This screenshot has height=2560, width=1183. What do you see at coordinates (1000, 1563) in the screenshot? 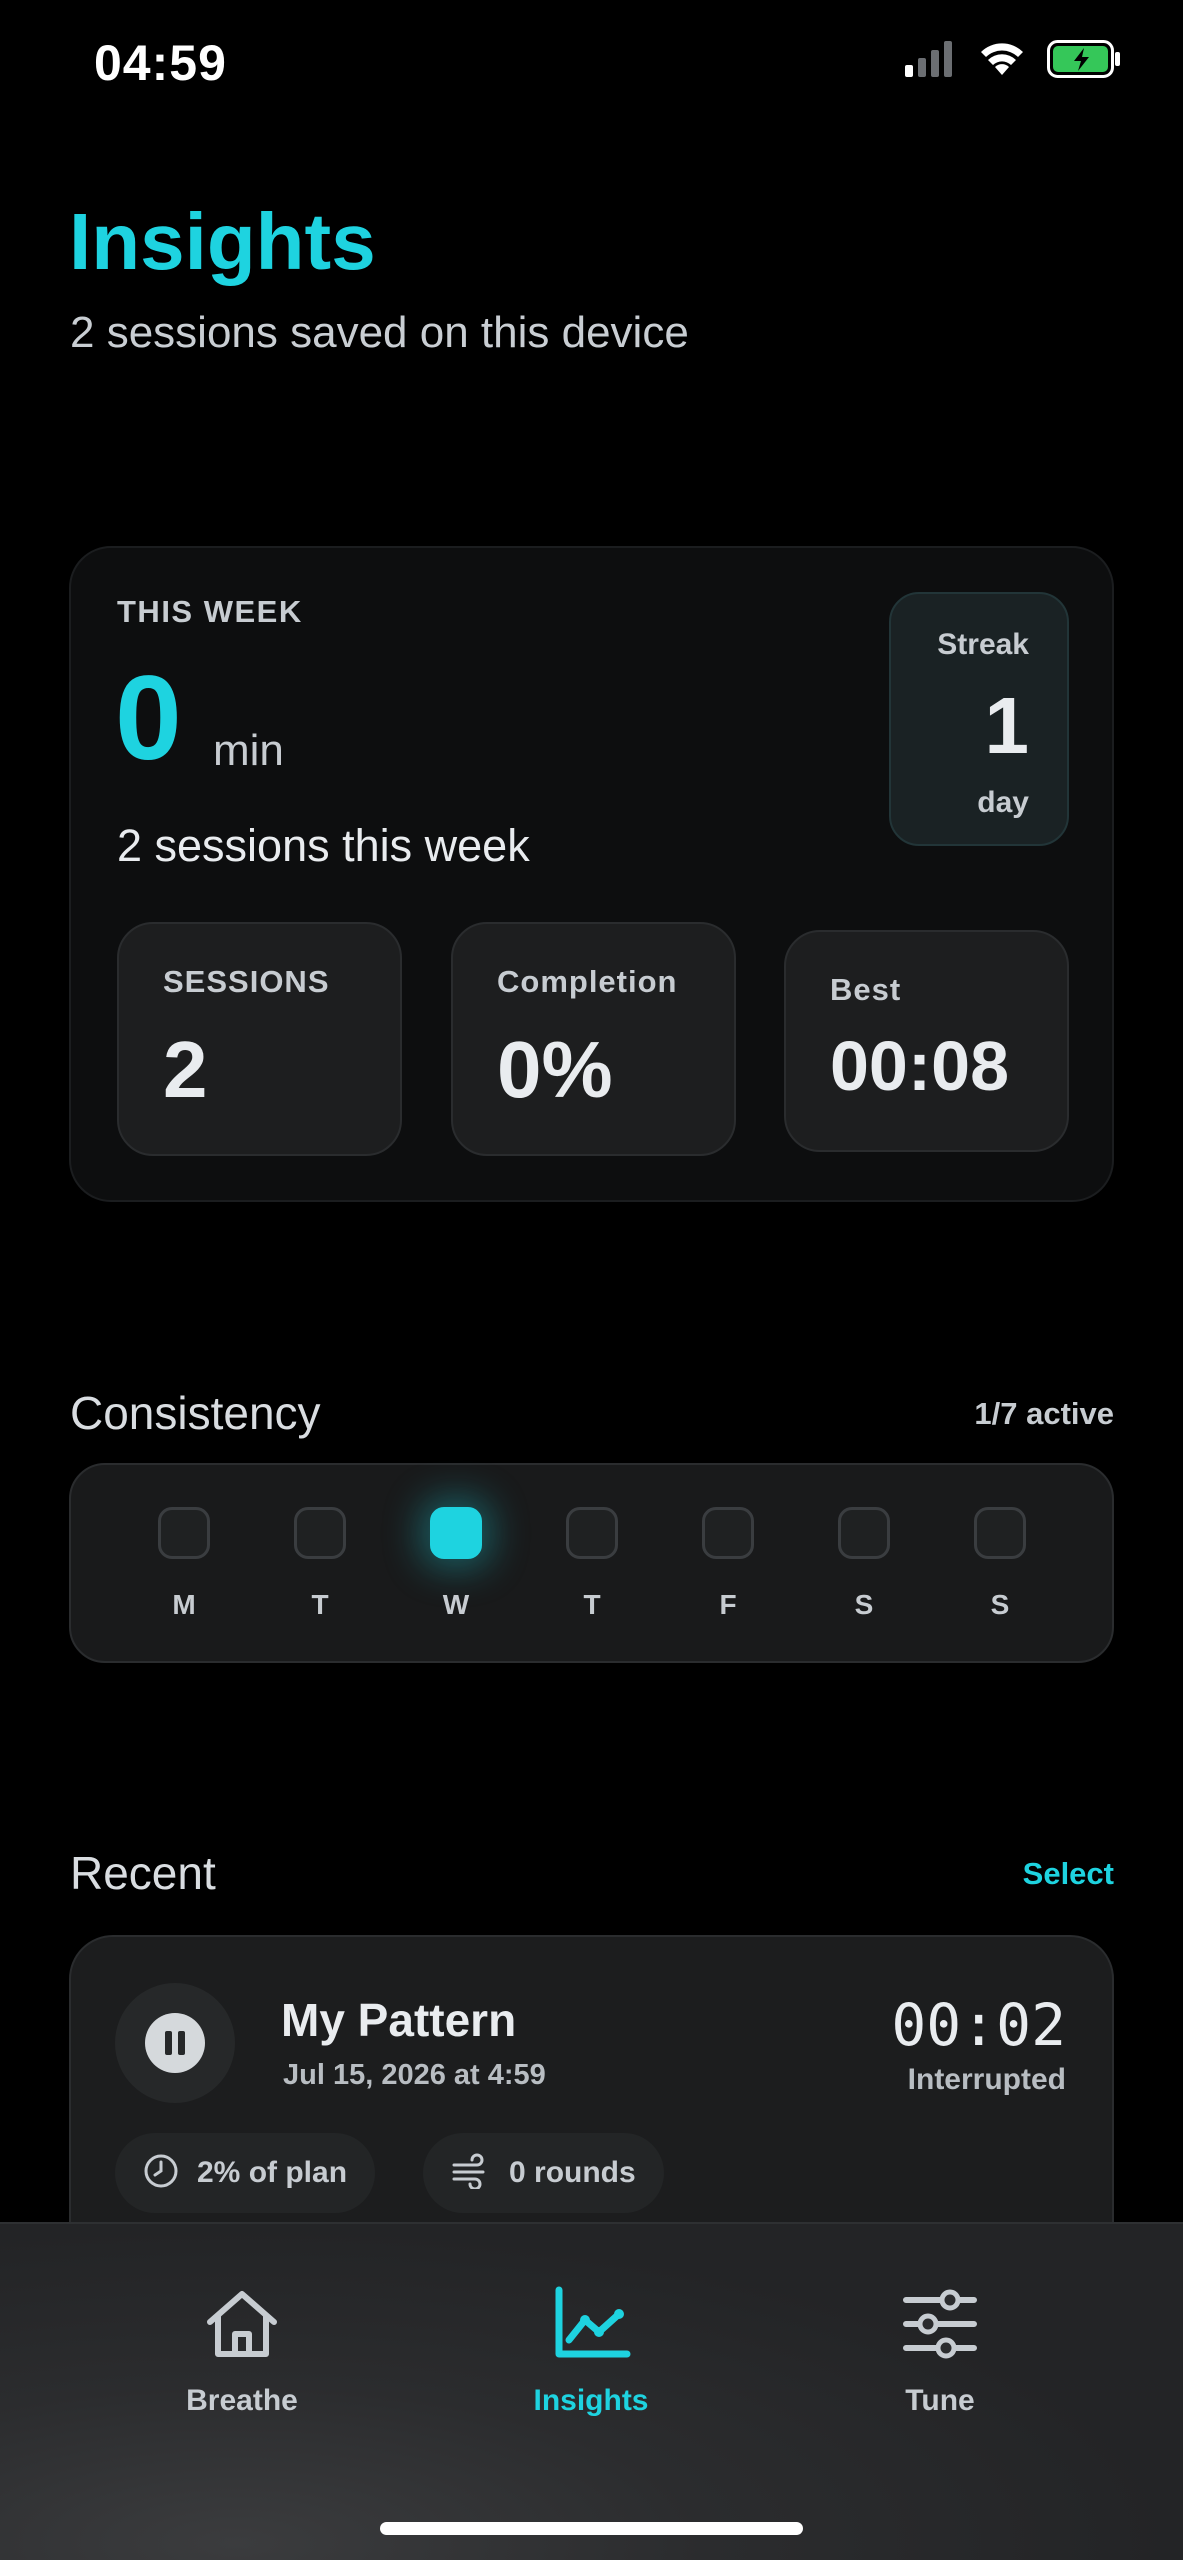
I see `day-sunday: S` at bounding box center [1000, 1563].